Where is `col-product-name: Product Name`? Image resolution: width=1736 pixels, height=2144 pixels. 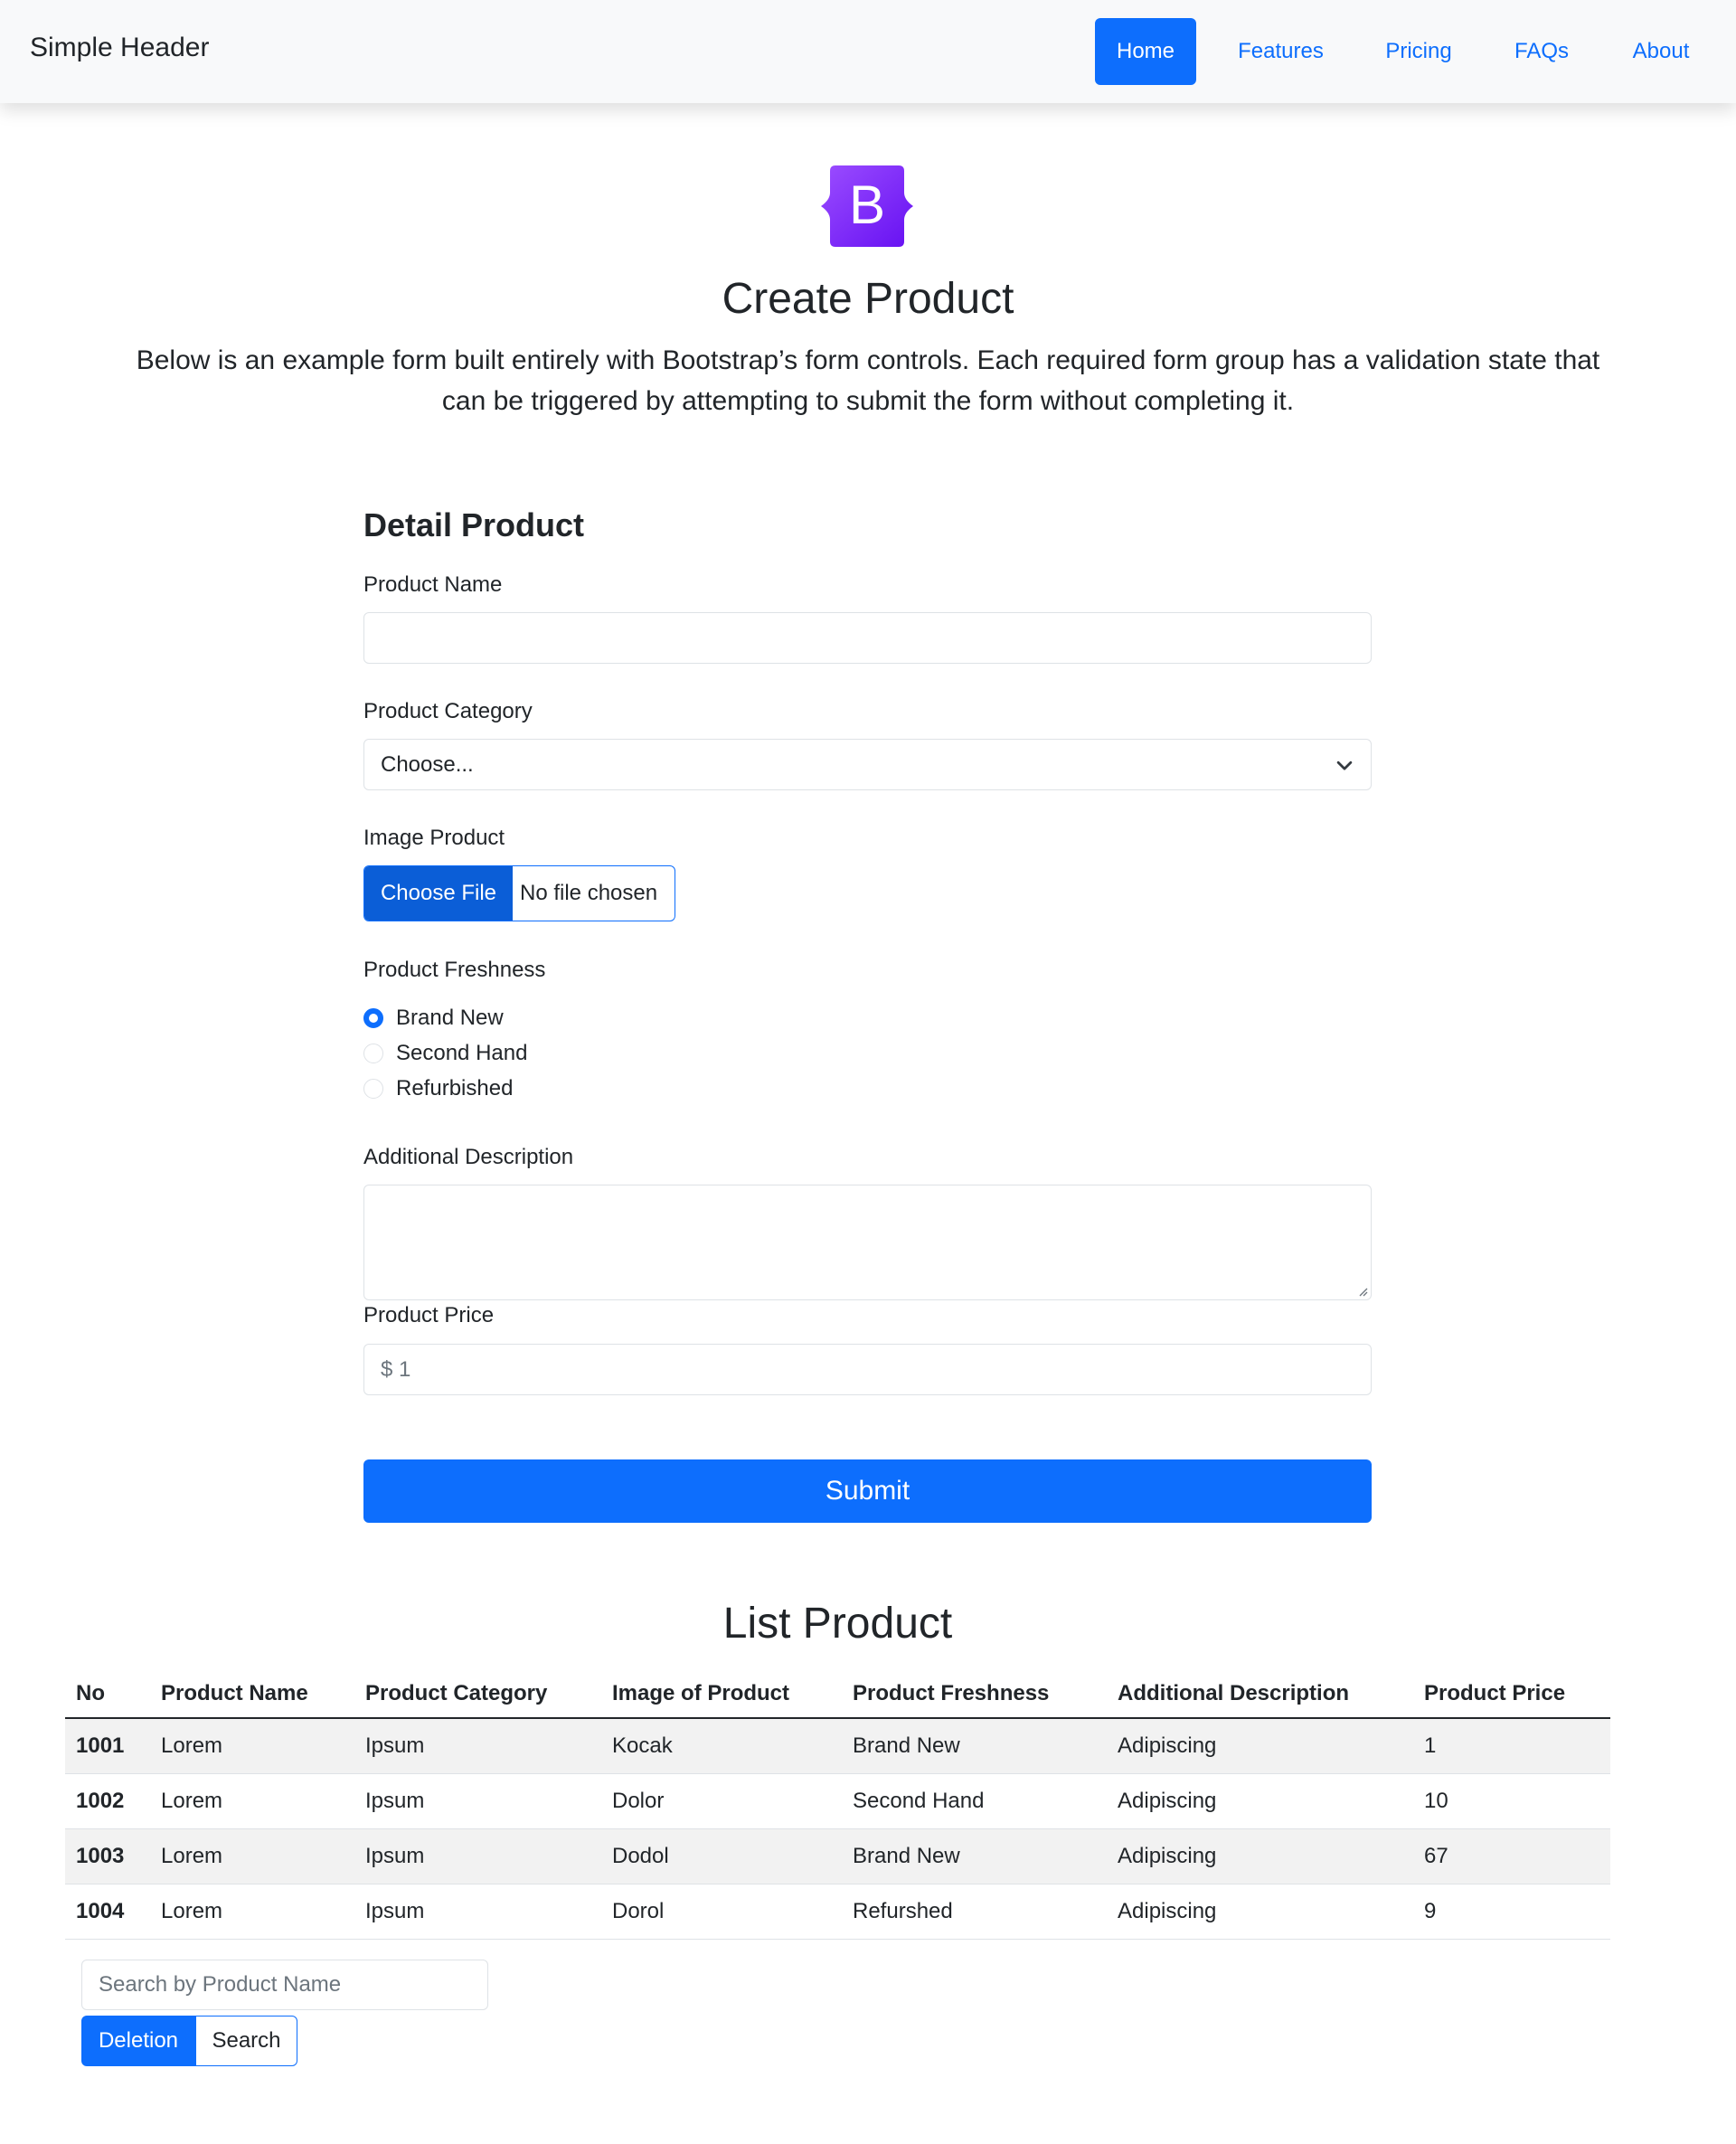
col-product-name: Product Name is located at coordinates (252, 1694).